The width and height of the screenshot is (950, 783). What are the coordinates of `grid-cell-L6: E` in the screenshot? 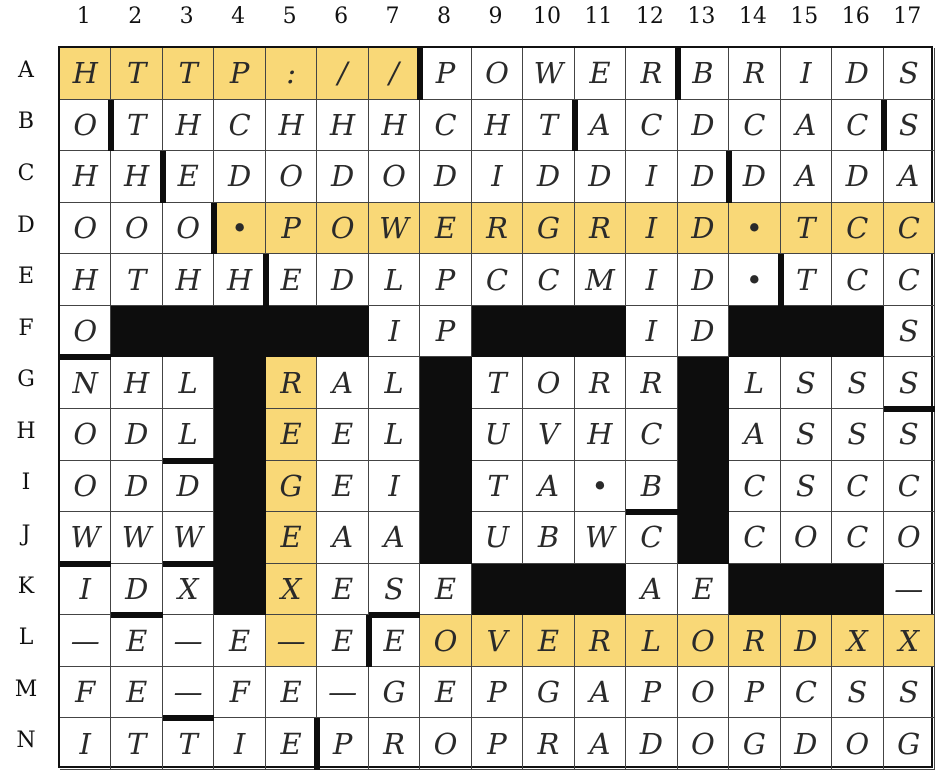 It's located at (343, 641).